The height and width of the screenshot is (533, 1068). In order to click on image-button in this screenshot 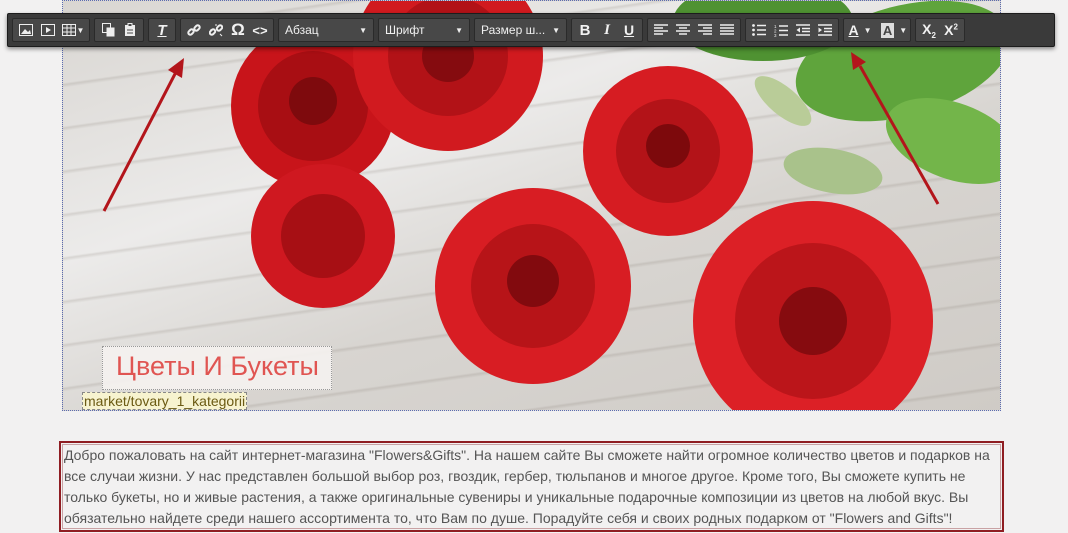, I will do `click(26, 30)`.